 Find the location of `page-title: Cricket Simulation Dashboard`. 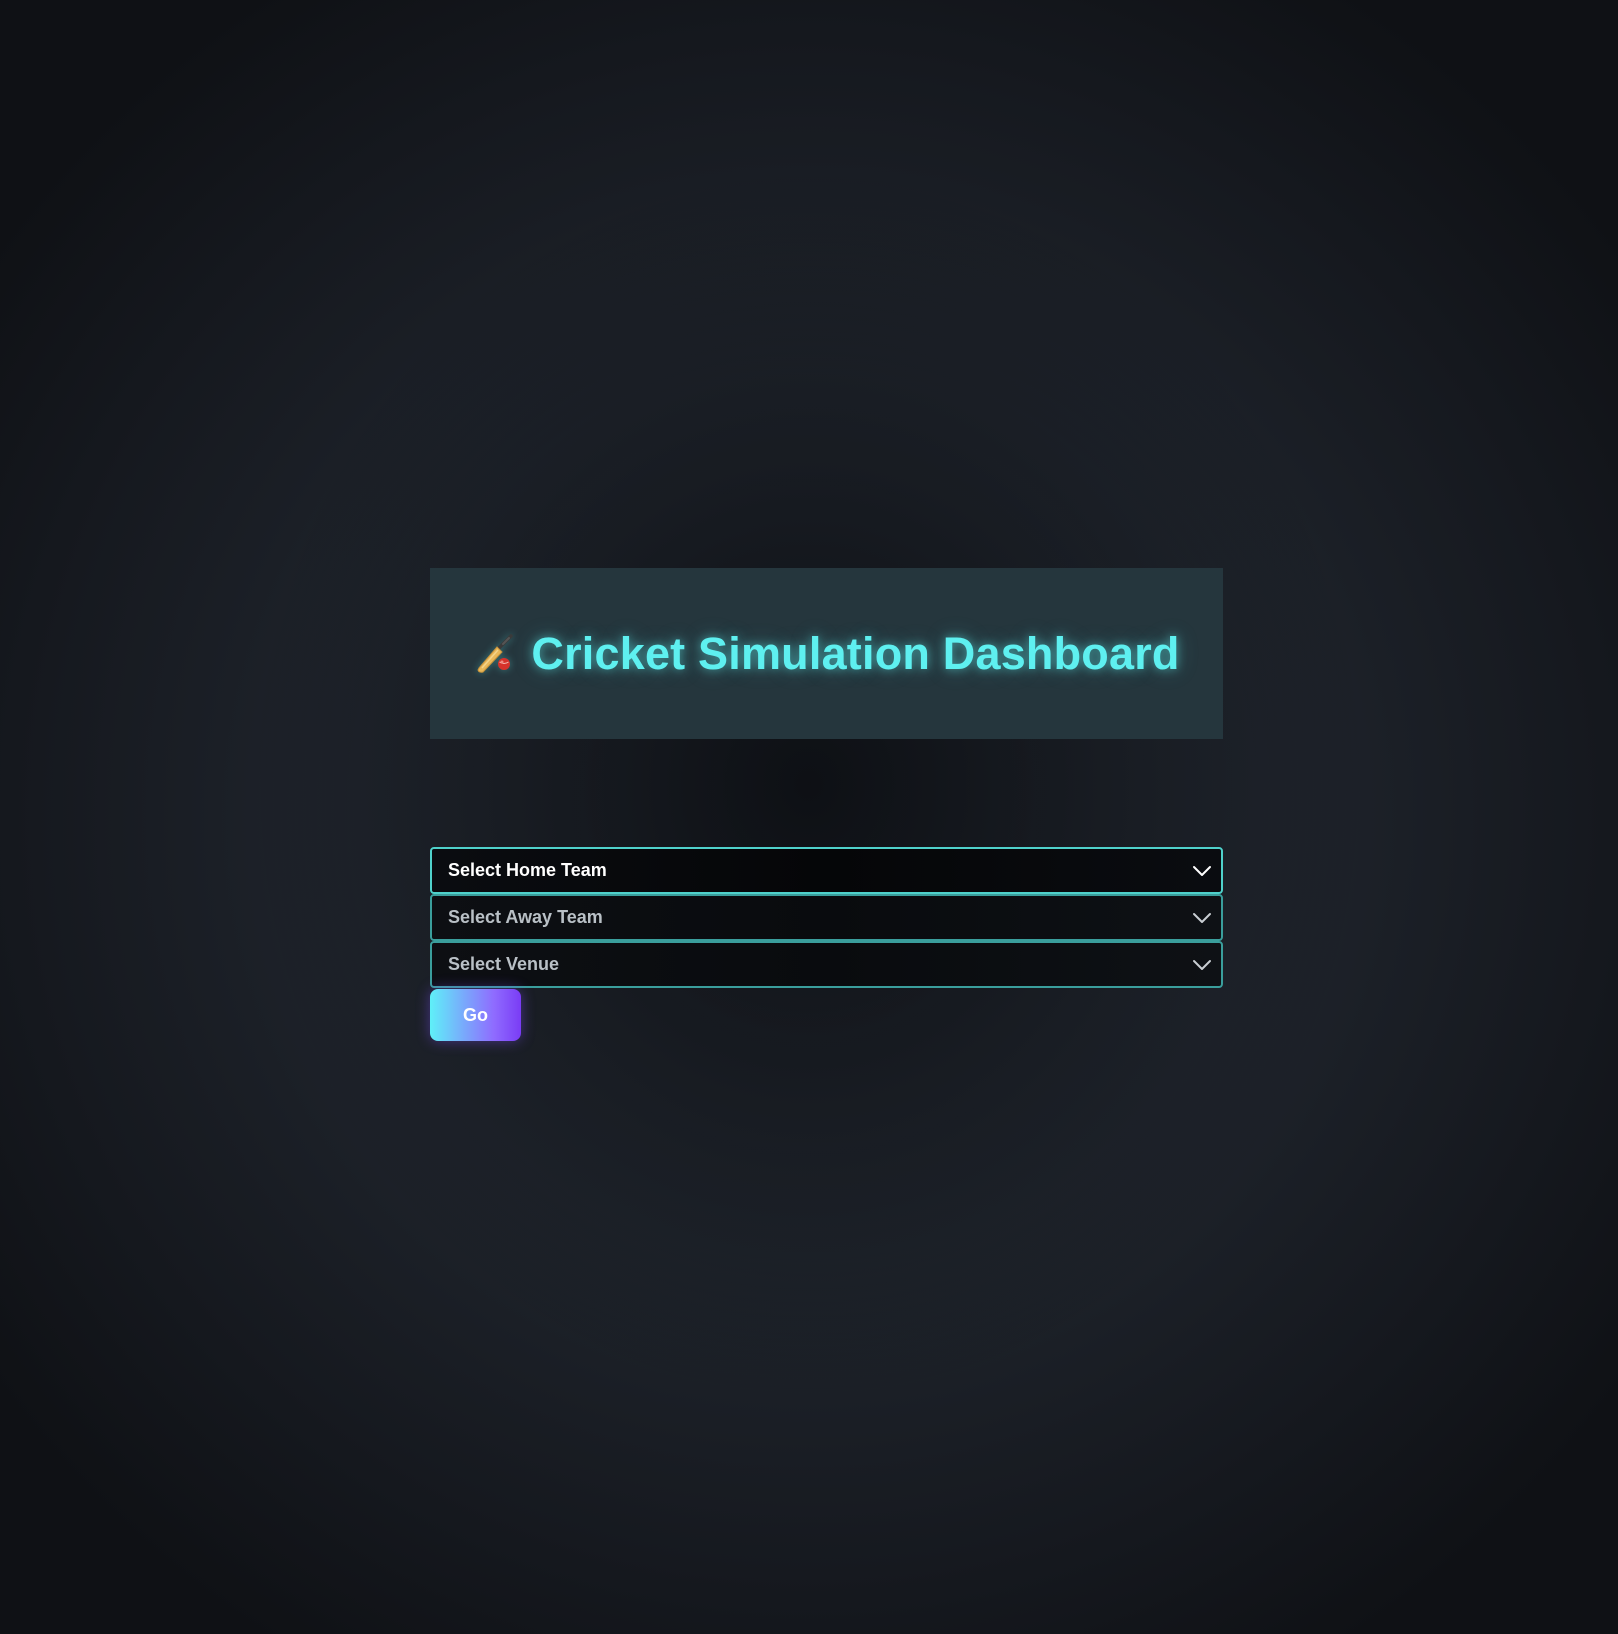

page-title: Cricket Simulation Dashboard is located at coordinates (855, 653).